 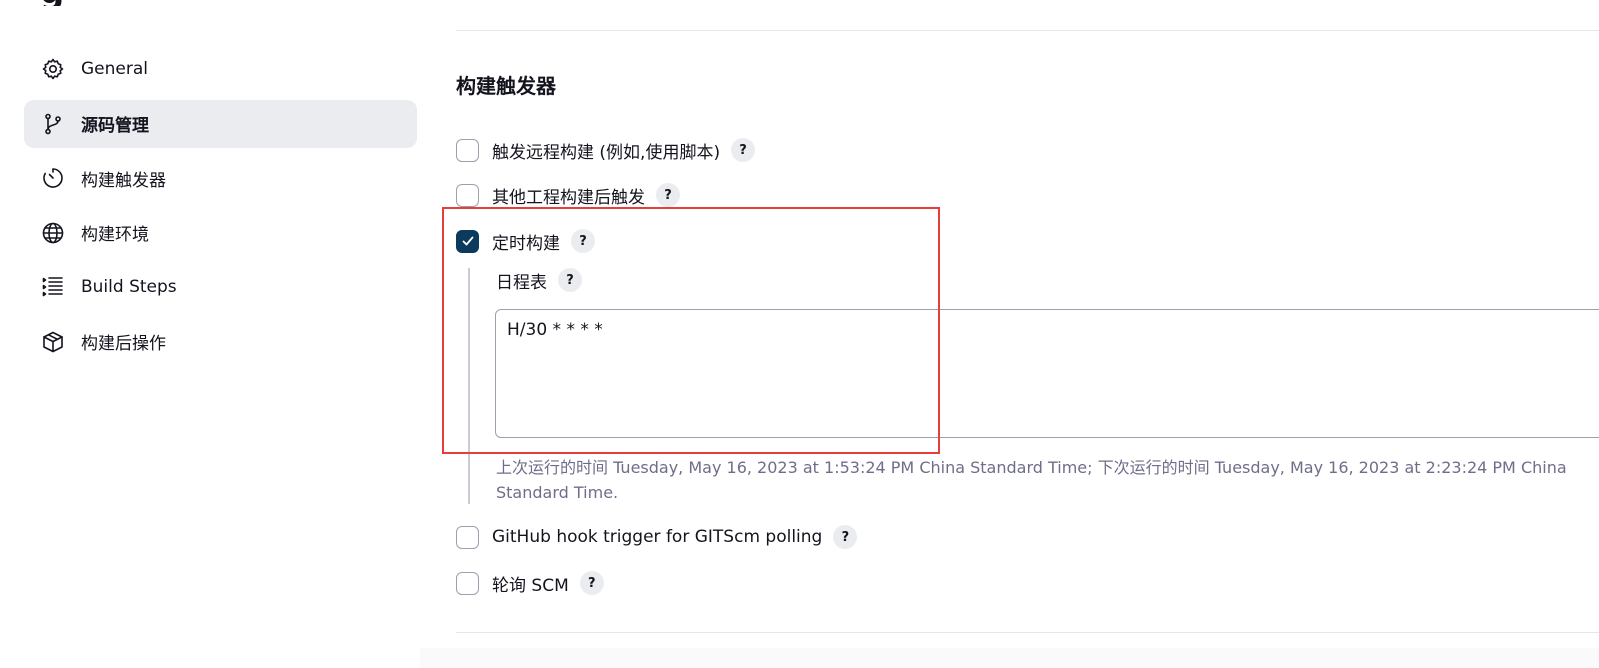 I want to click on remote-build-label: 触发远程构建 (例如,使用脚本), so click(x=606, y=150).